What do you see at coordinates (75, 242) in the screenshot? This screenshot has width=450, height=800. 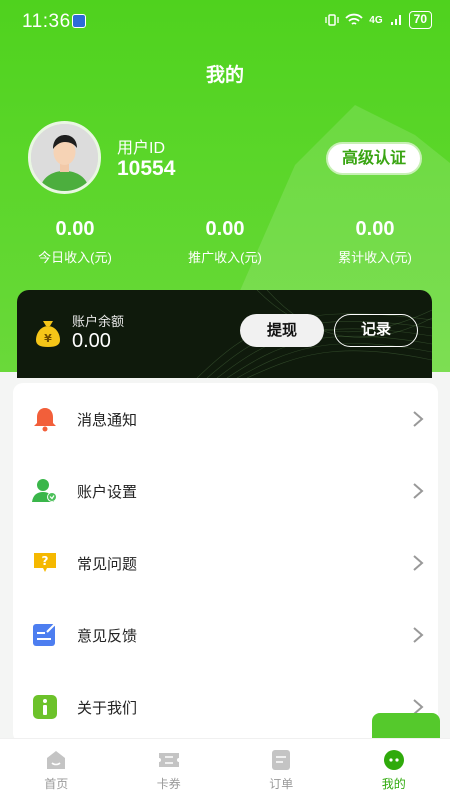 I see `stat-today-income: 0.00 今日收入(元)` at bounding box center [75, 242].